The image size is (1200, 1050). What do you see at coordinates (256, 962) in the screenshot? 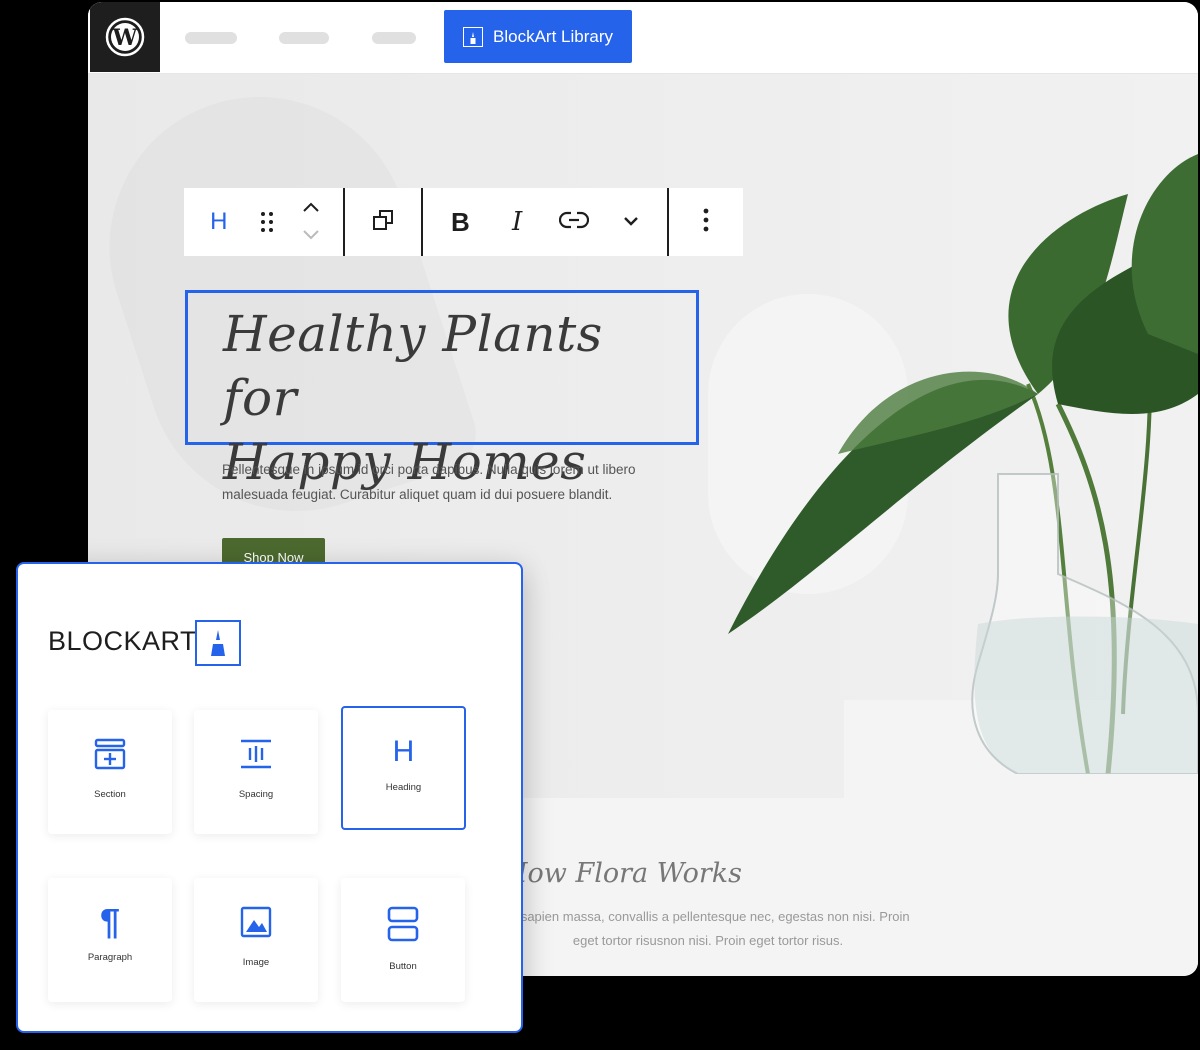
I see `block-label: Image` at bounding box center [256, 962].